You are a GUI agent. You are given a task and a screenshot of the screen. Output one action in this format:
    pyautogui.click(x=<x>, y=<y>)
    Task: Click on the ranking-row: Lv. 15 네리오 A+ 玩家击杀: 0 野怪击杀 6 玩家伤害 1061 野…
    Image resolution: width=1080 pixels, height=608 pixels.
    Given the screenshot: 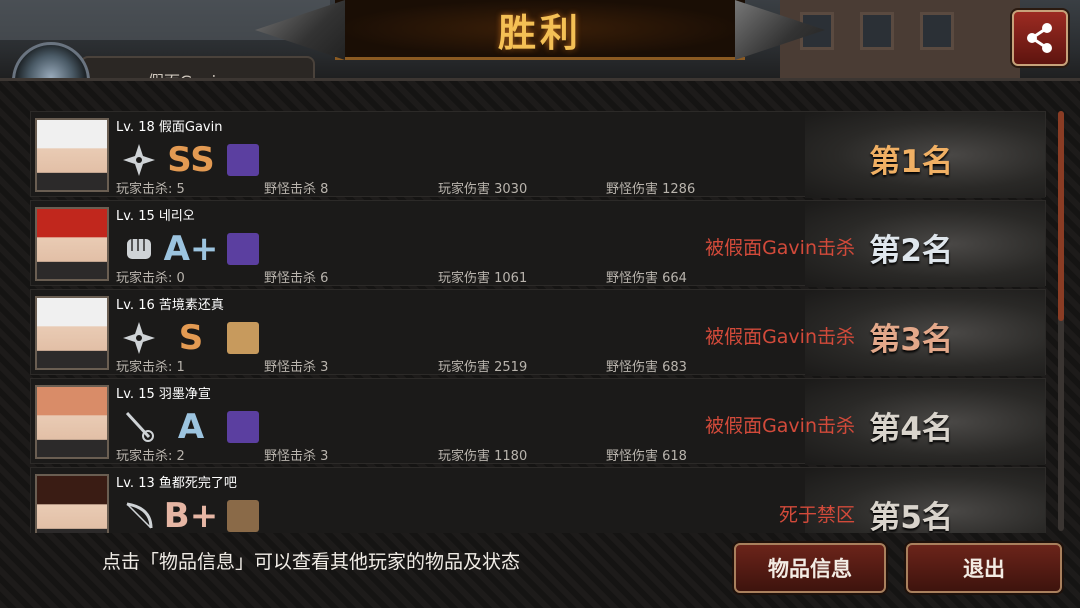 What is the action you would take?
    pyautogui.click(x=538, y=243)
    